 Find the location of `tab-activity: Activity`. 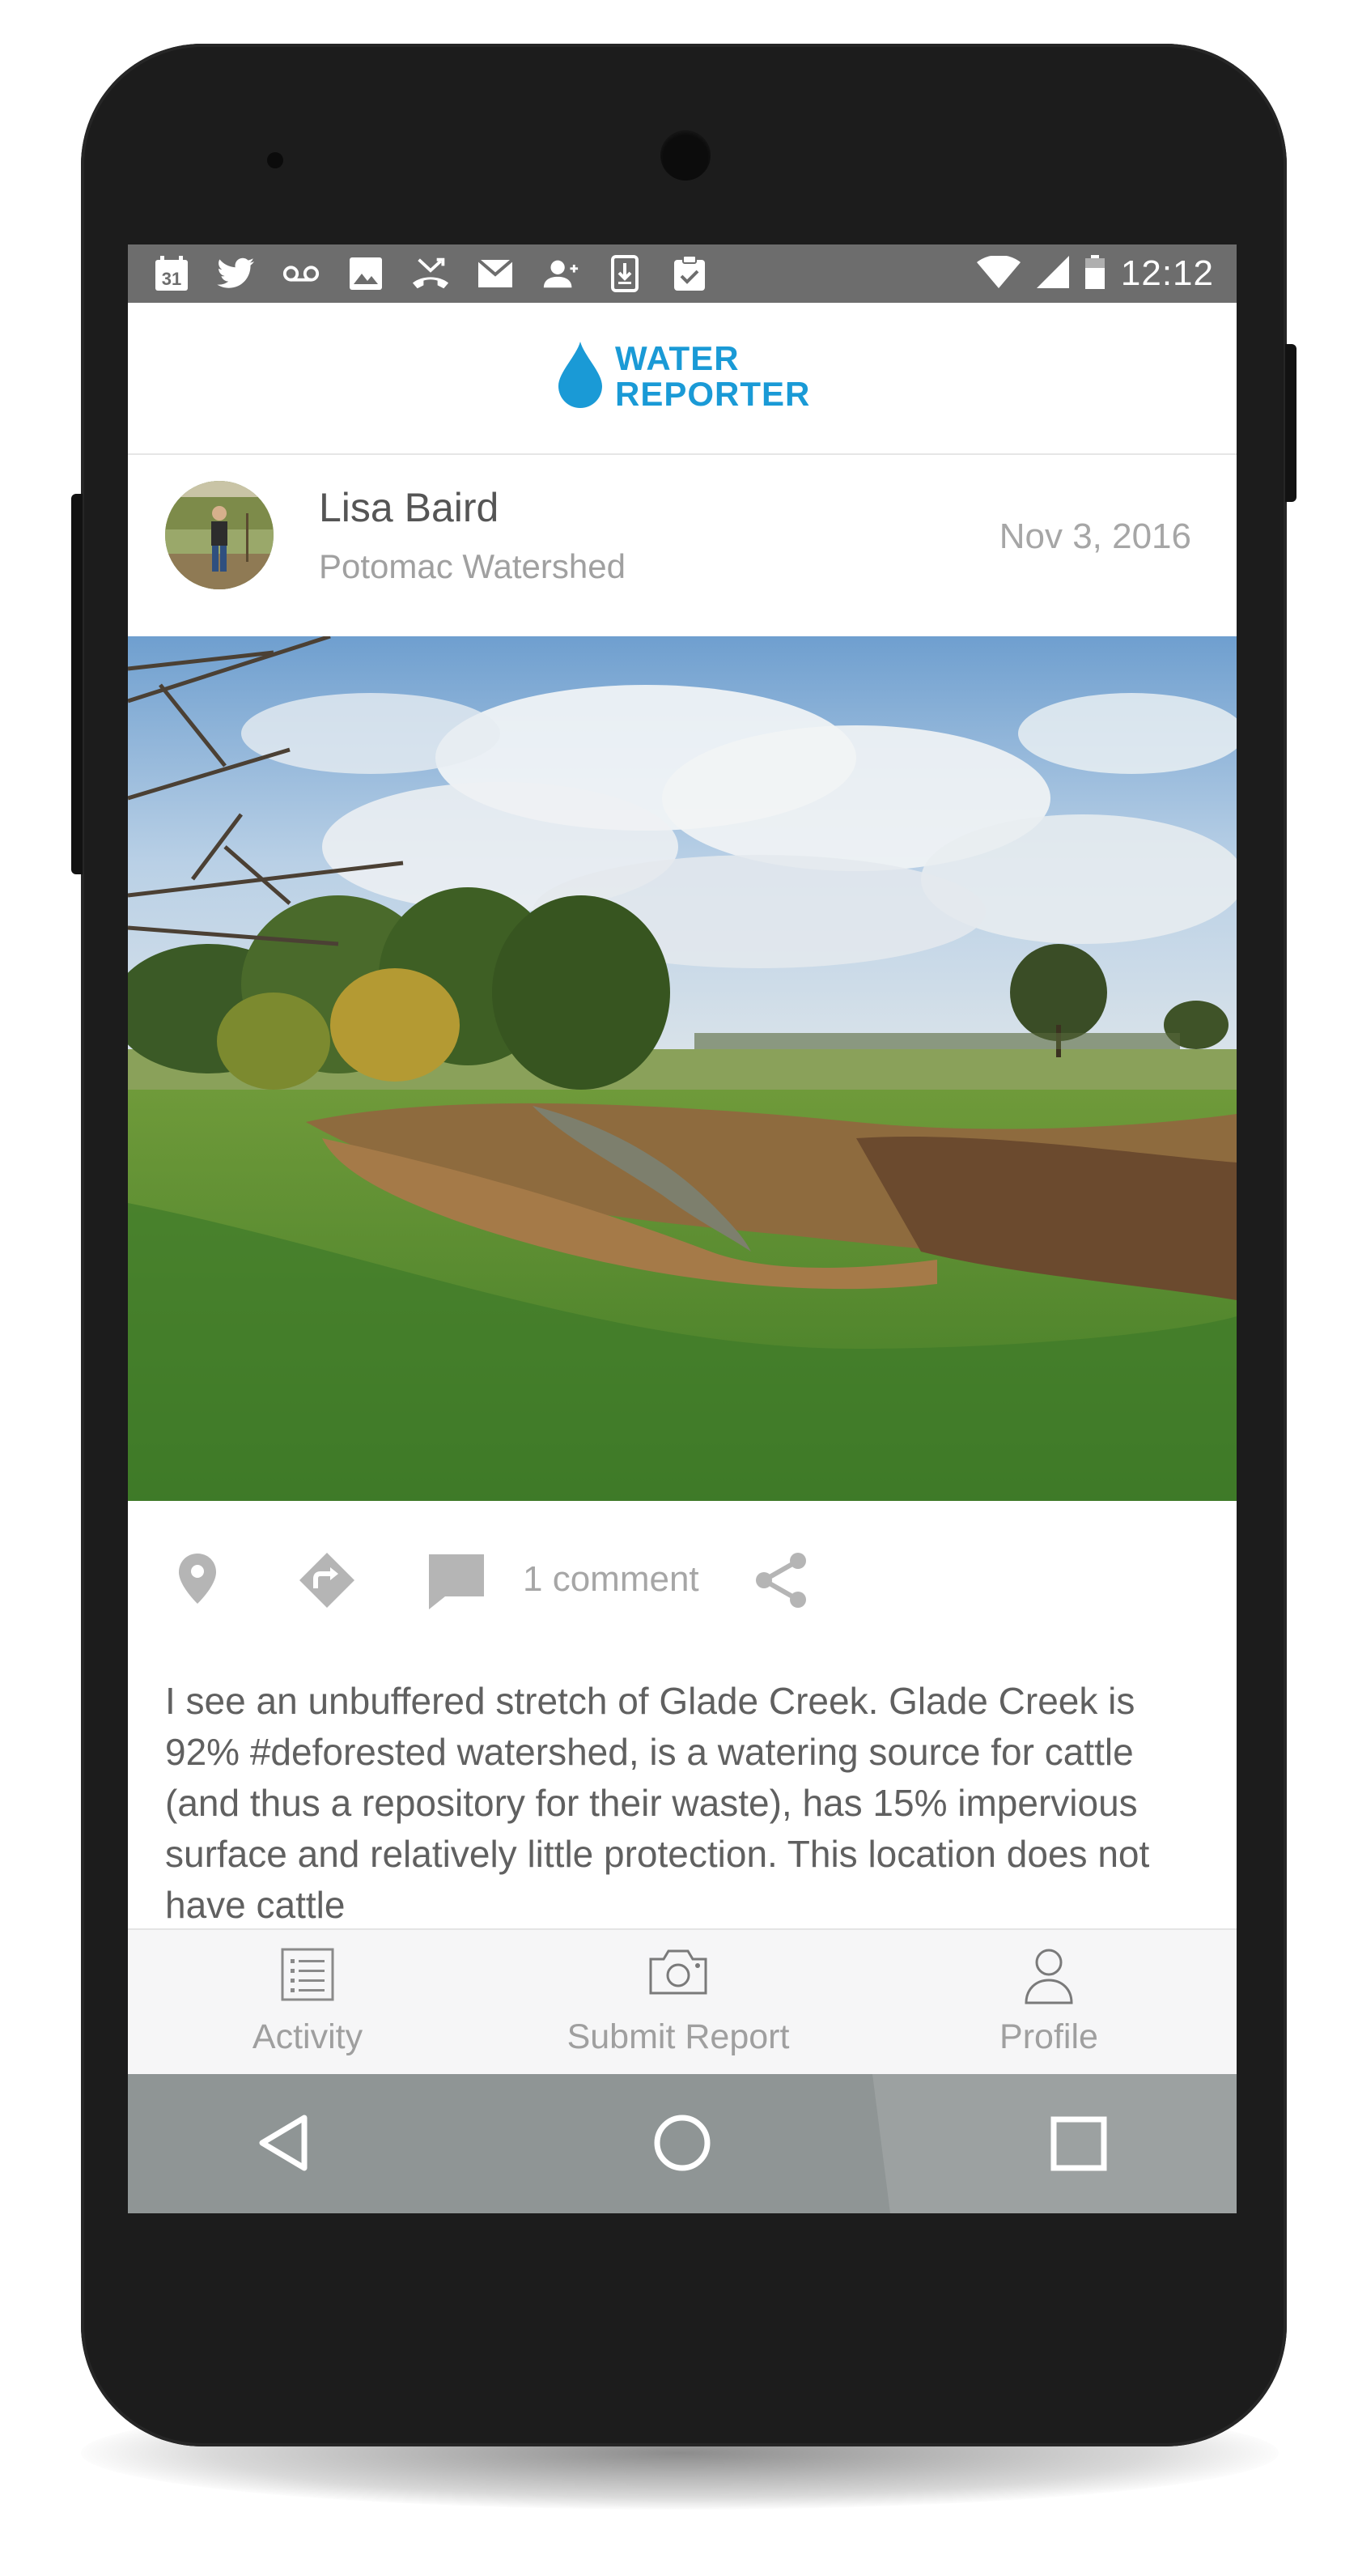

tab-activity: Activity is located at coordinates (308, 2003).